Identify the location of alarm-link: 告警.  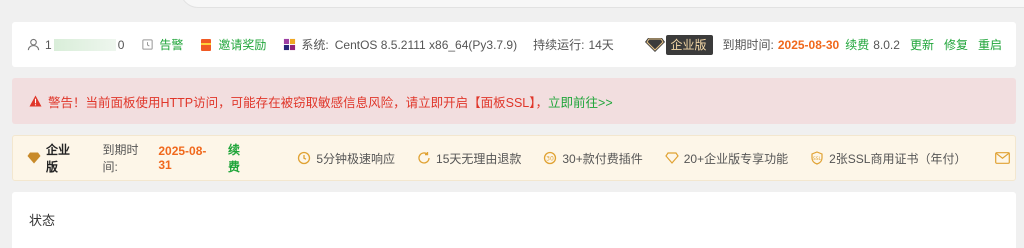
(161, 44).